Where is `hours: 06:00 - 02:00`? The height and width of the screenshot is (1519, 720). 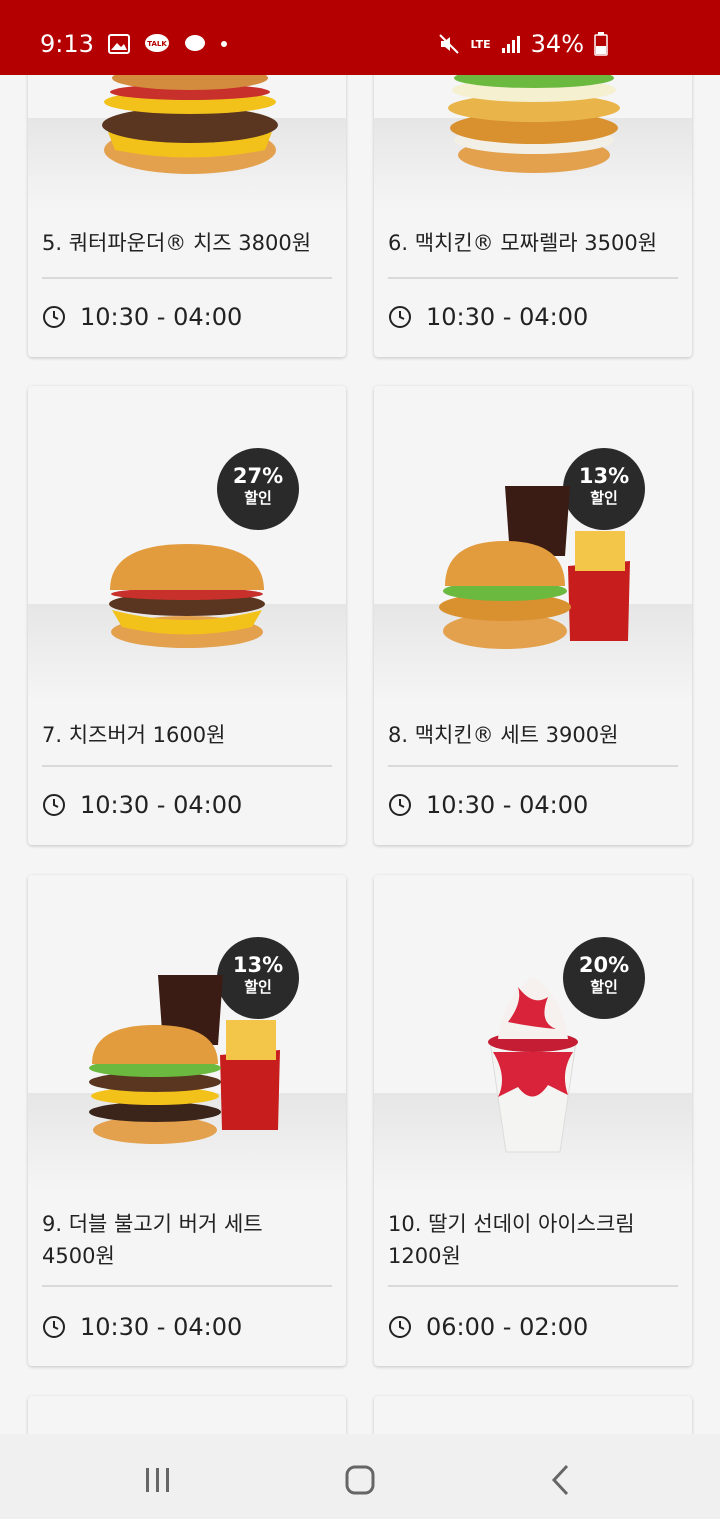
hours: 06:00 - 02:00 is located at coordinates (488, 1327).